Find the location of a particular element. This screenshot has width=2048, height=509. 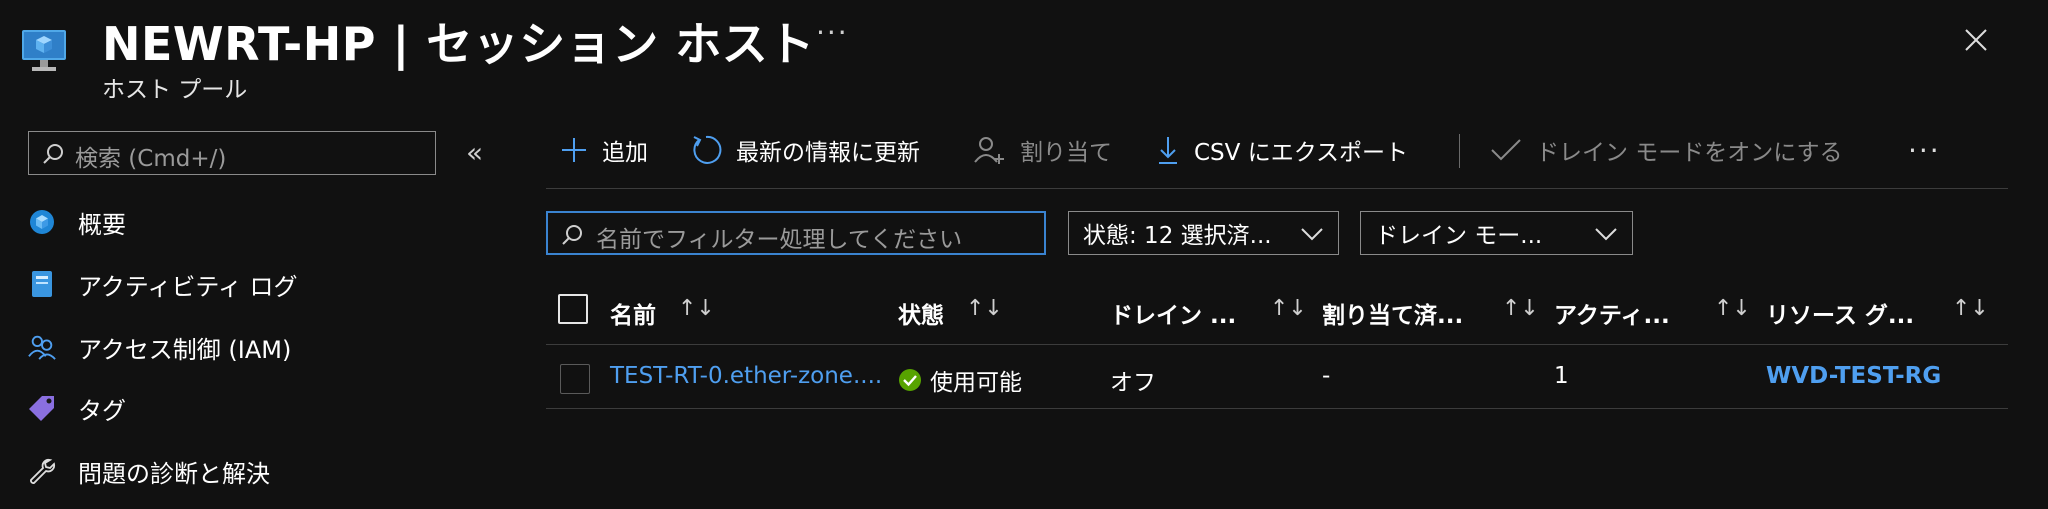

sidebar-item-overview: 概要 is located at coordinates (77, 222).